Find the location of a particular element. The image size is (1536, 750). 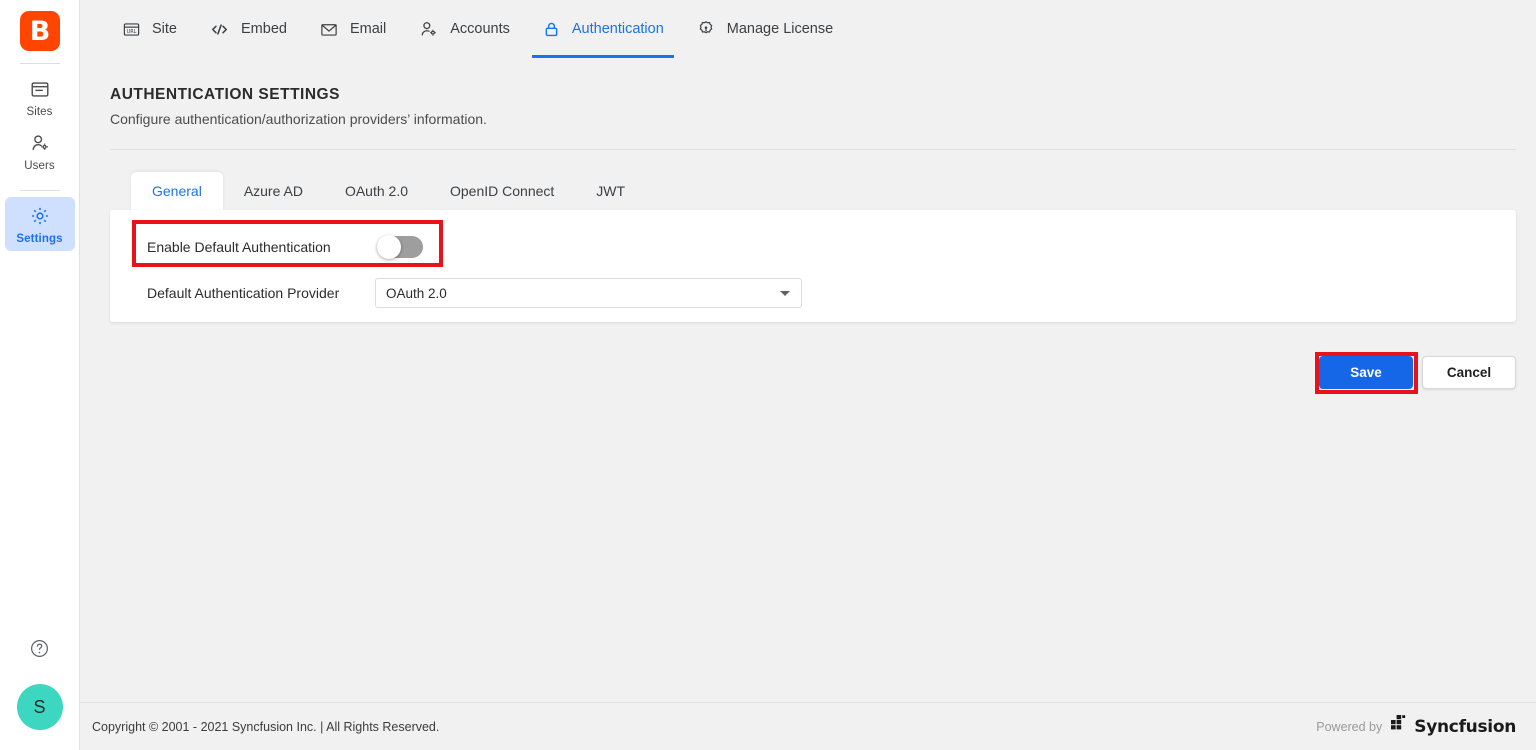

enable-default-auth-row: Enable Default Authentication is located at coordinates (285, 247).